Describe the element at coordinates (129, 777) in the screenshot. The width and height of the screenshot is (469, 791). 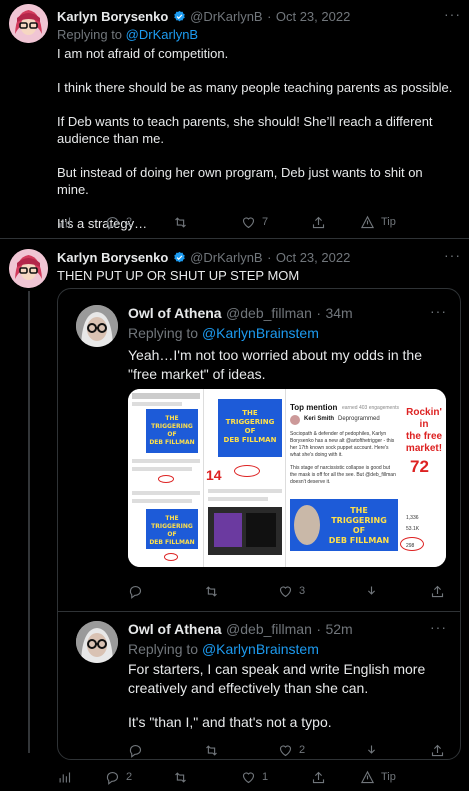
I see `reply-count: 2` at that location.